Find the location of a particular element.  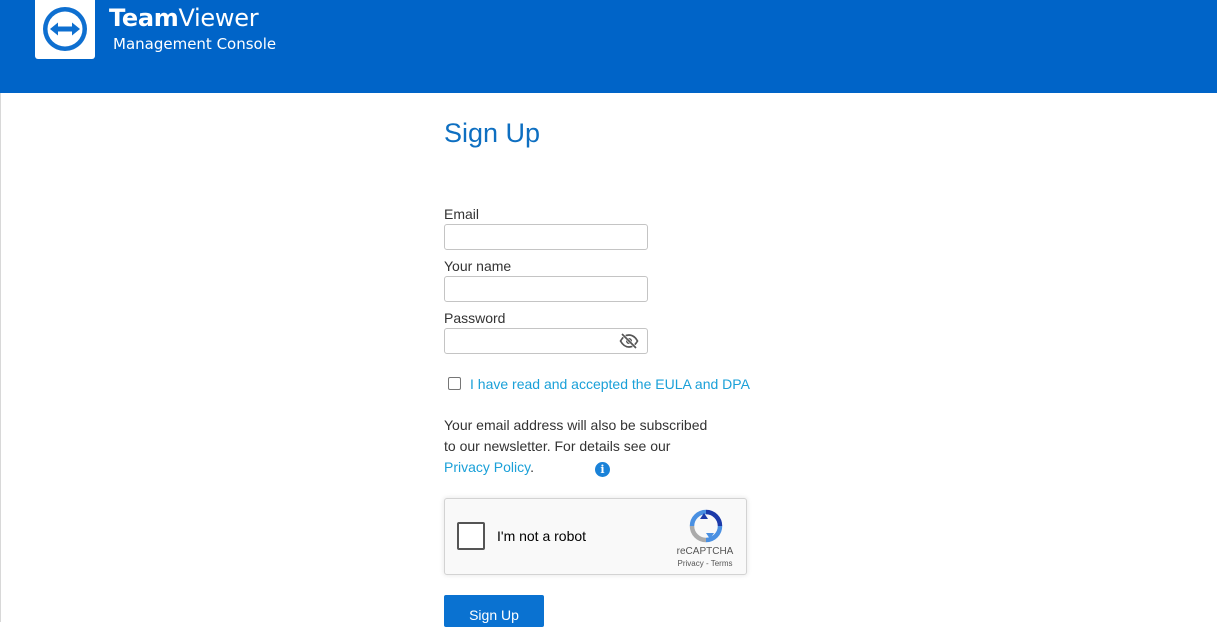

recaptcha-label: I'm not a robot is located at coordinates (542, 536).